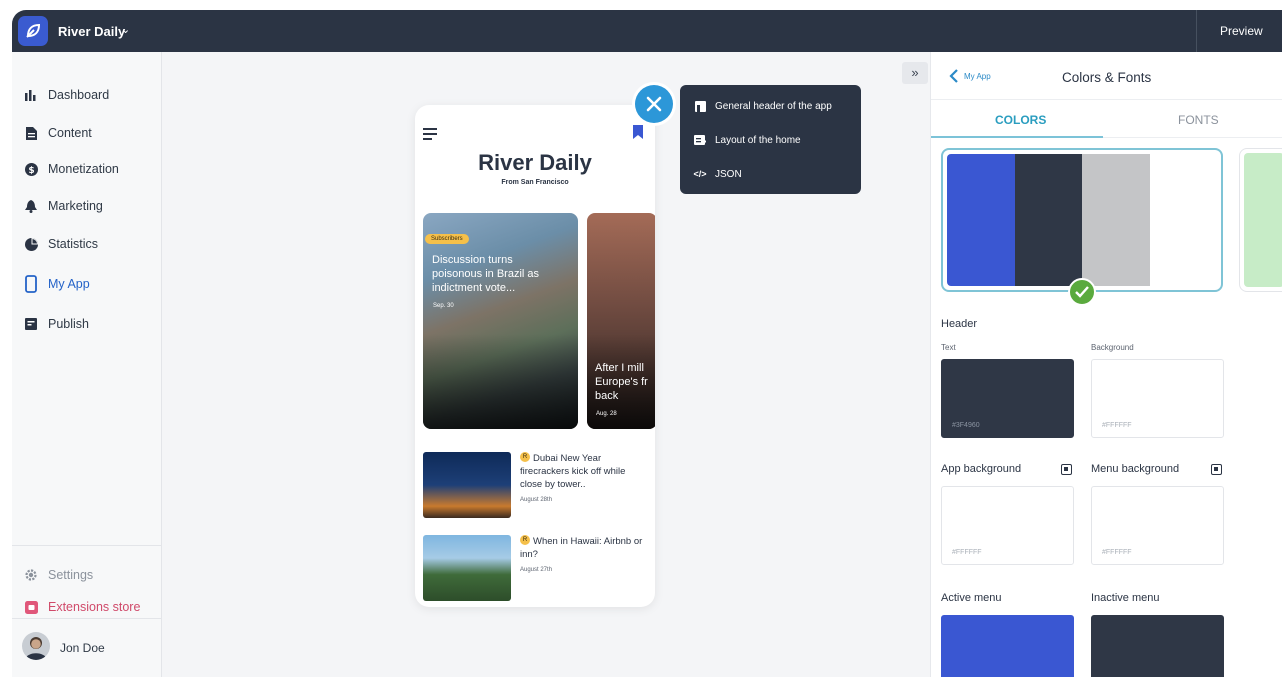 Image resolution: width=1282 pixels, height=677 pixels. Describe the element at coordinates (606, 414) in the screenshot. I see `card-date: Aug. 28` at that location.